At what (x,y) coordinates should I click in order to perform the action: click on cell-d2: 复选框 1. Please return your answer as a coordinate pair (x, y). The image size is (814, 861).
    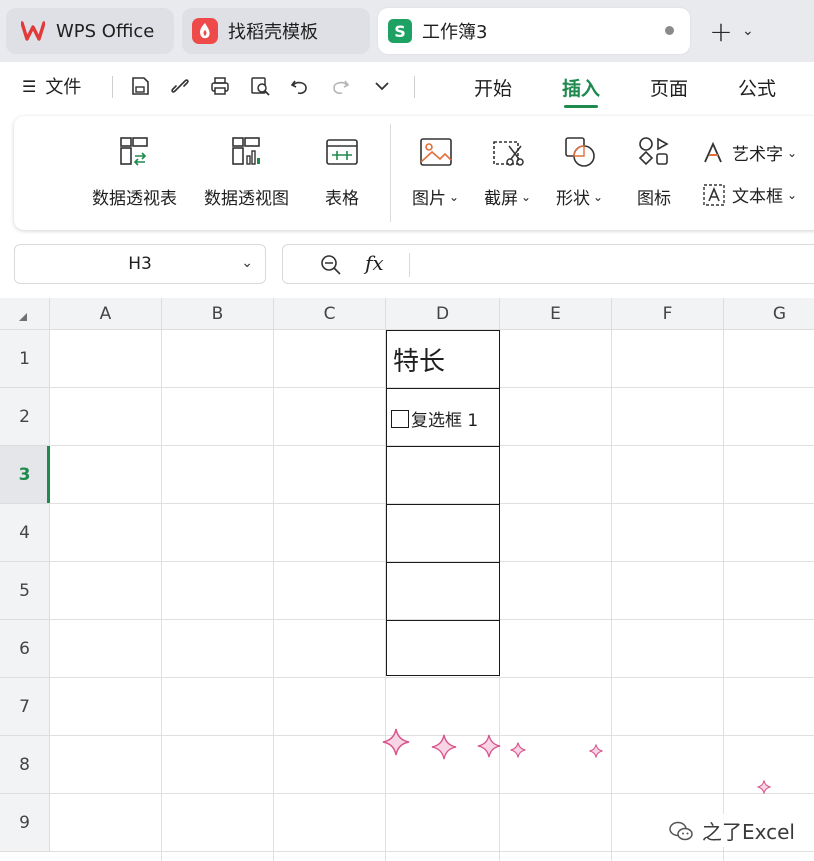
    Looking at the image, I should click on (443, 418).